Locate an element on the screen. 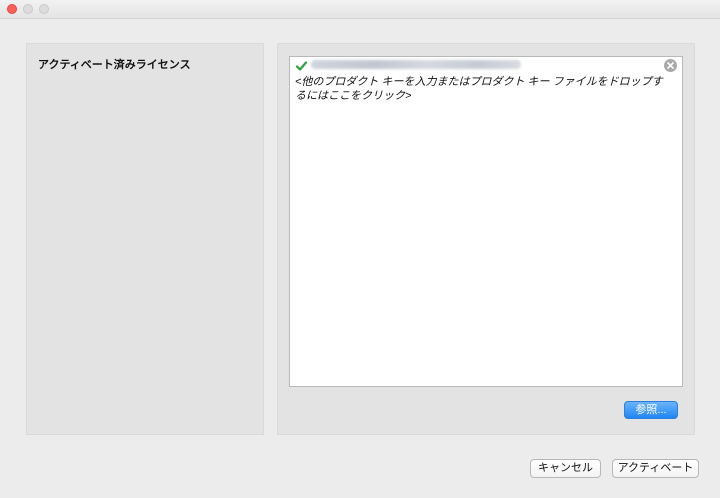 The height and width of the screenshot is (498, 720). cancel-button: キャンセル is located at coordinates (565, 468).